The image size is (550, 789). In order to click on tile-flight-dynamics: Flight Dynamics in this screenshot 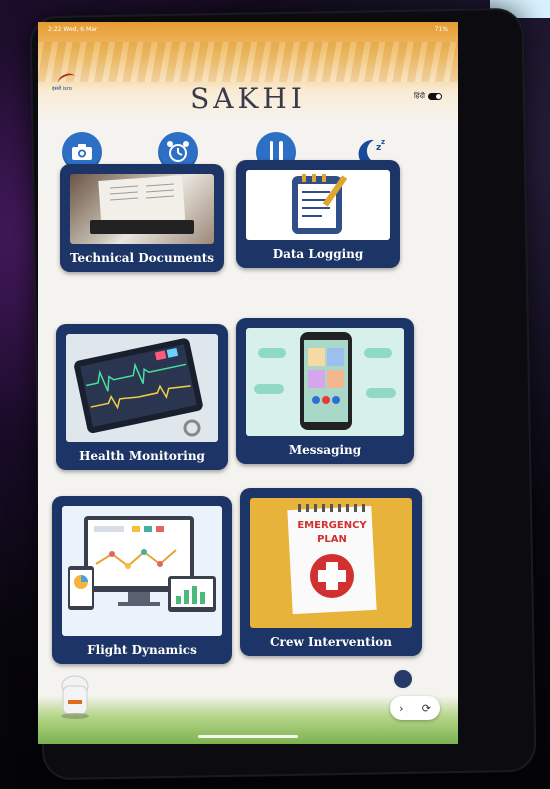, I will do `click(142, 580)`.